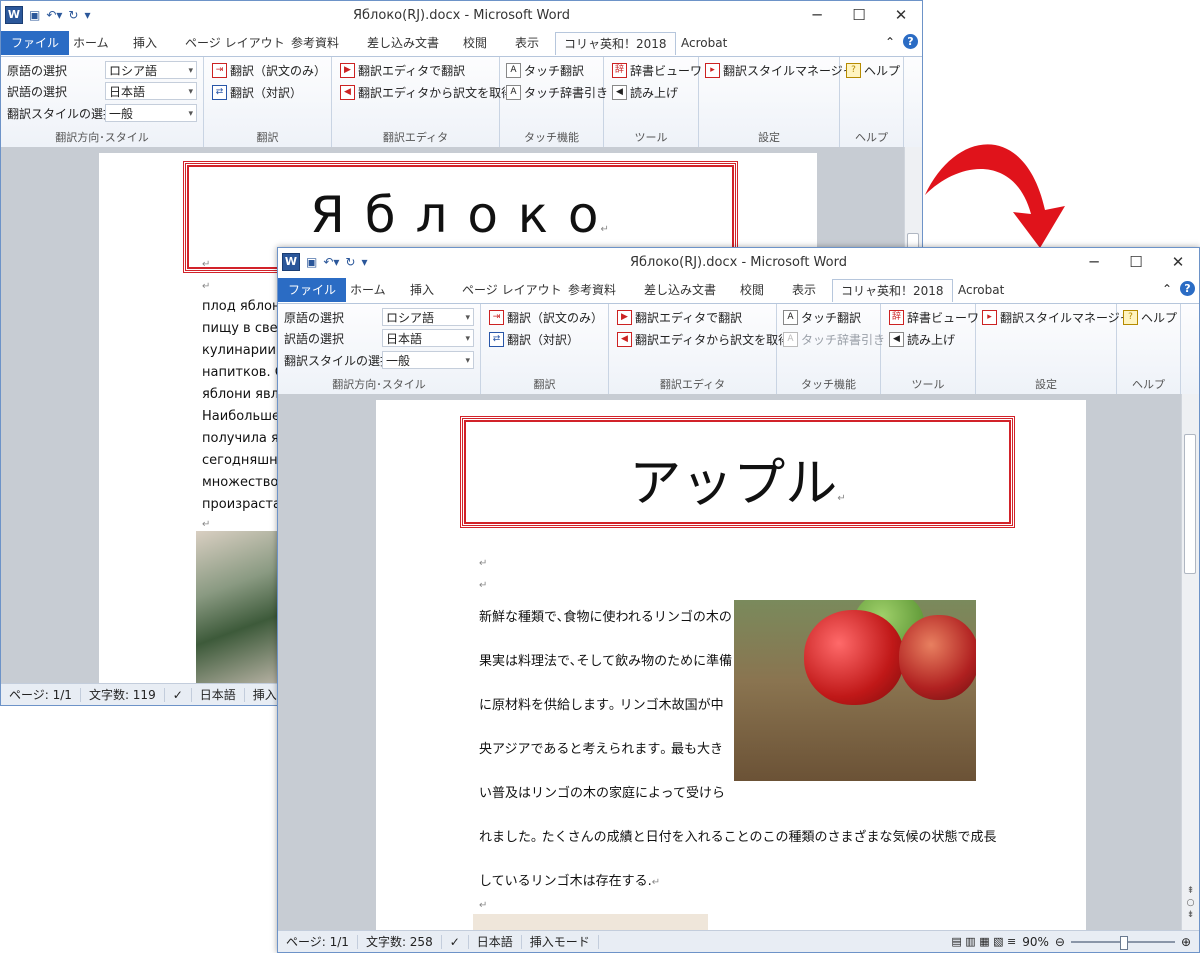 Image resolution: width=1200 pixels, height=953 pixels. I want to click on paragraph-line: яблони явля, so click(244, 394).